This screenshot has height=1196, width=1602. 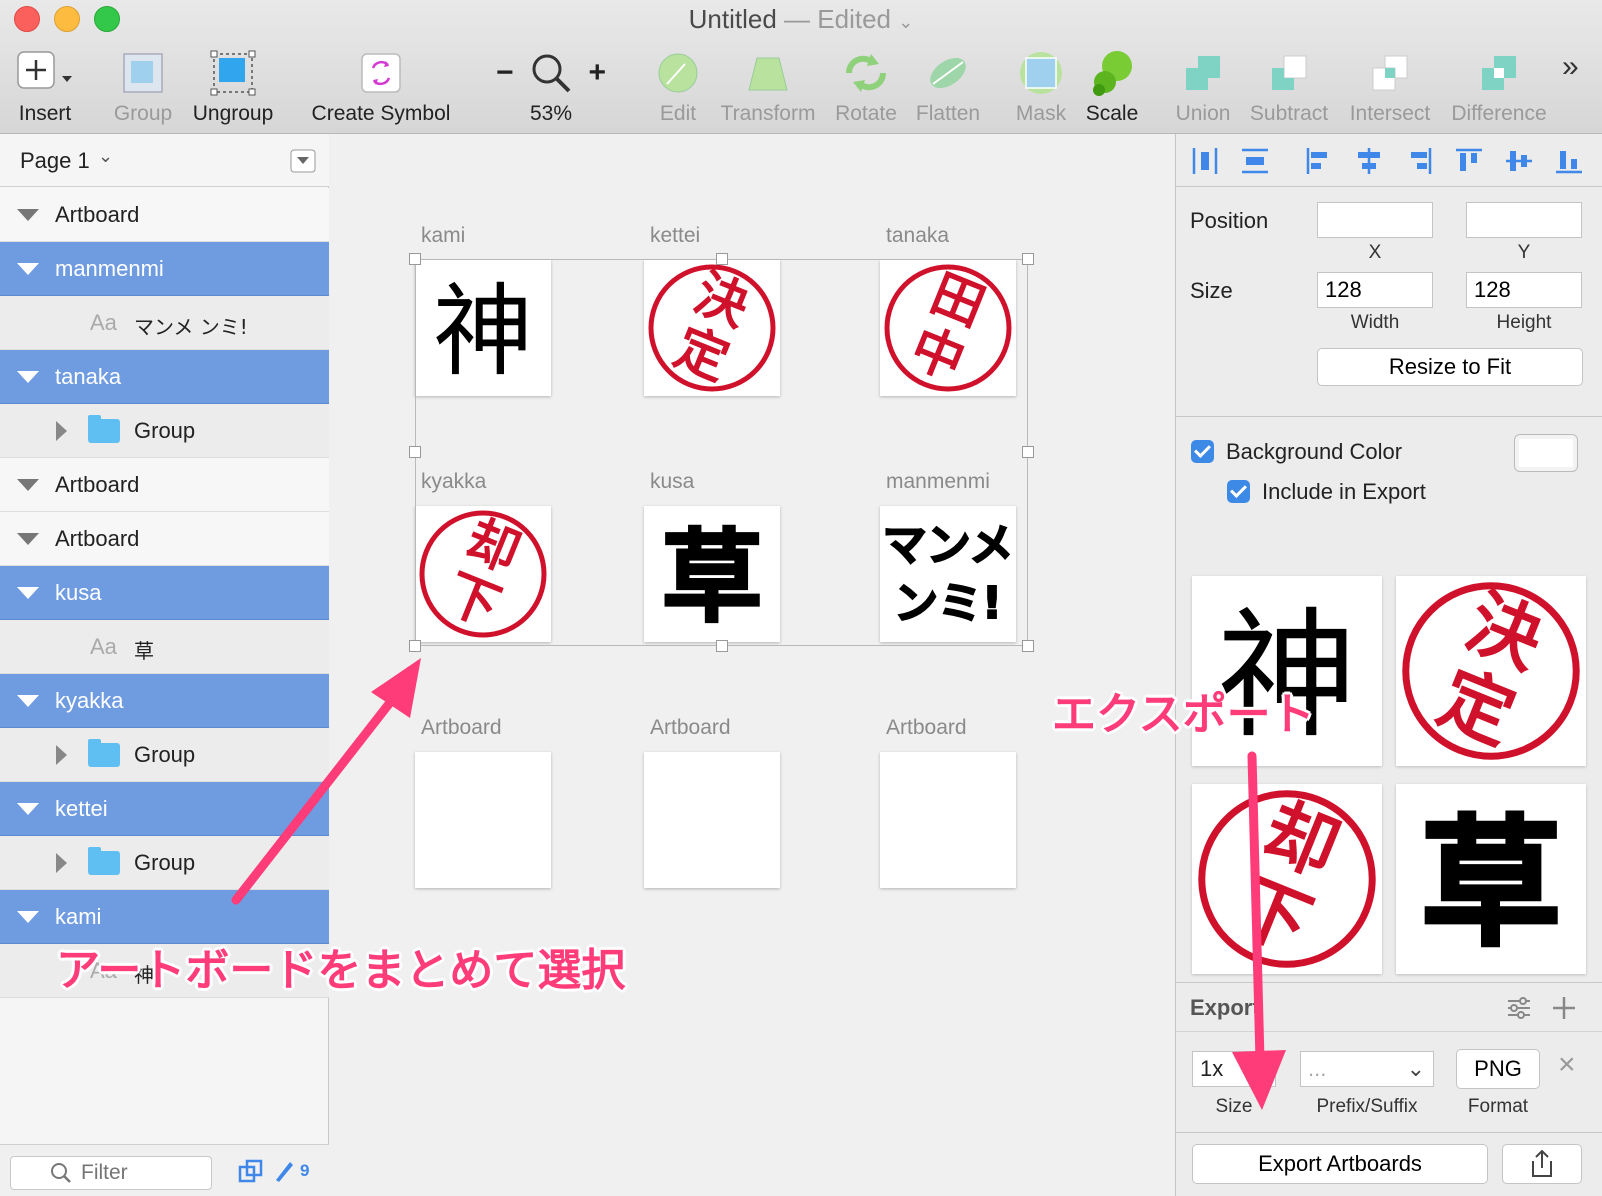 I want to click on window-title: Untitled — Edited ⌄, so click(x=801, y=19).